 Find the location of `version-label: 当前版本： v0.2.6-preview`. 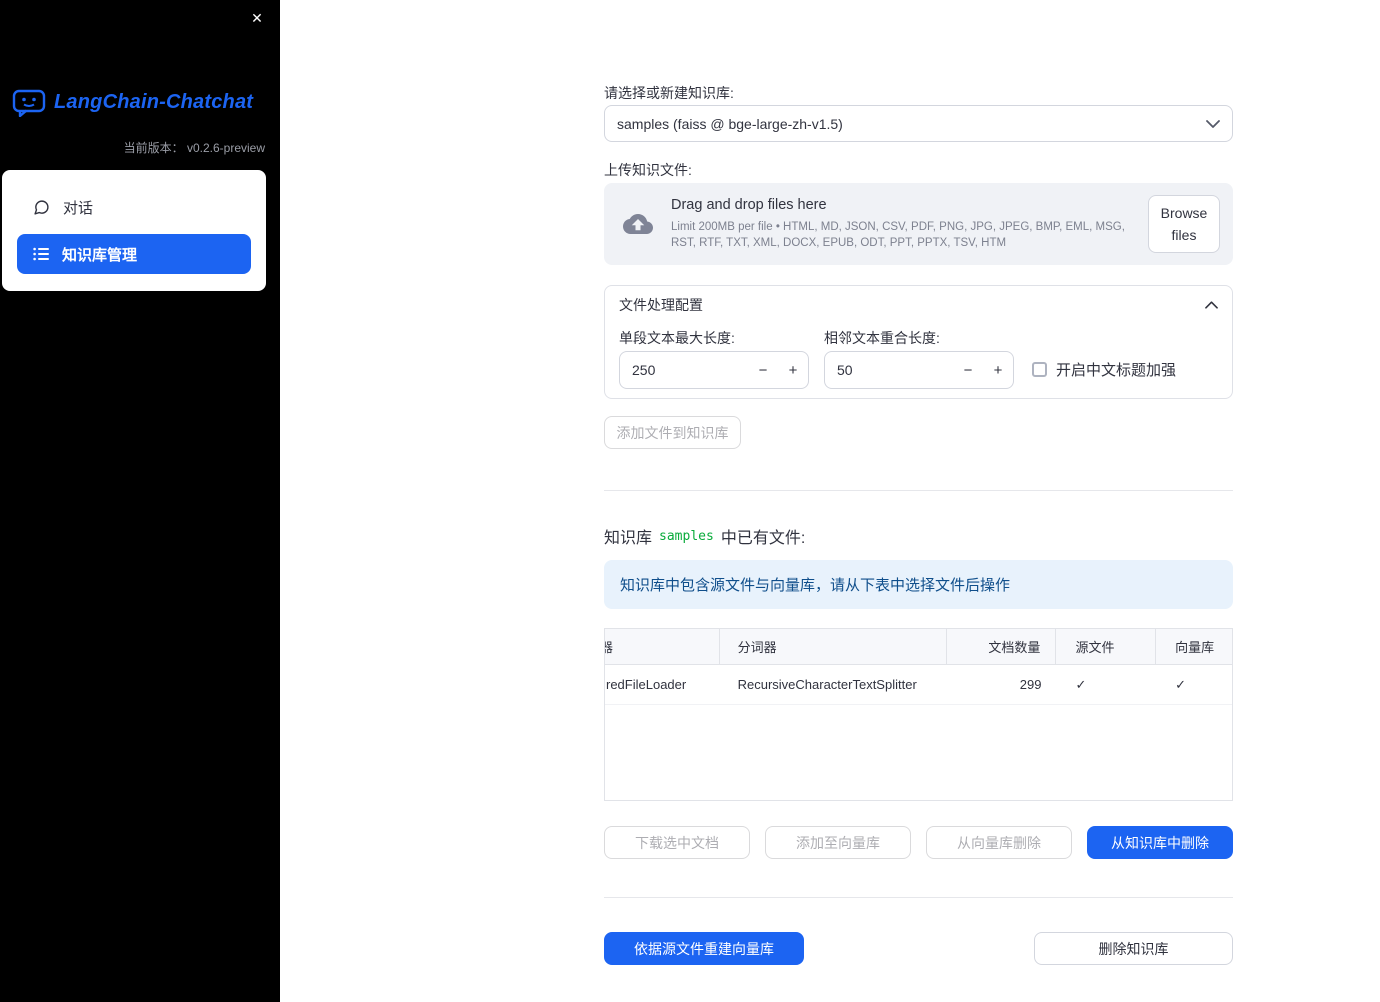

version-label: 当前版本： v0.2.6-preview is located at coordinates (194, 148).